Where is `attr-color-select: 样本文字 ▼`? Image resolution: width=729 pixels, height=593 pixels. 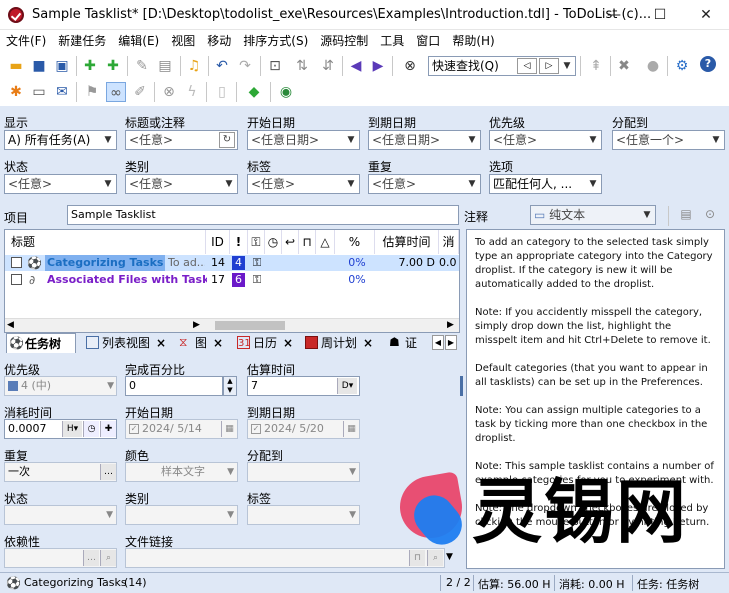 attr-color-select: 样本文字 ▼ is located at coordinates (181, 472).